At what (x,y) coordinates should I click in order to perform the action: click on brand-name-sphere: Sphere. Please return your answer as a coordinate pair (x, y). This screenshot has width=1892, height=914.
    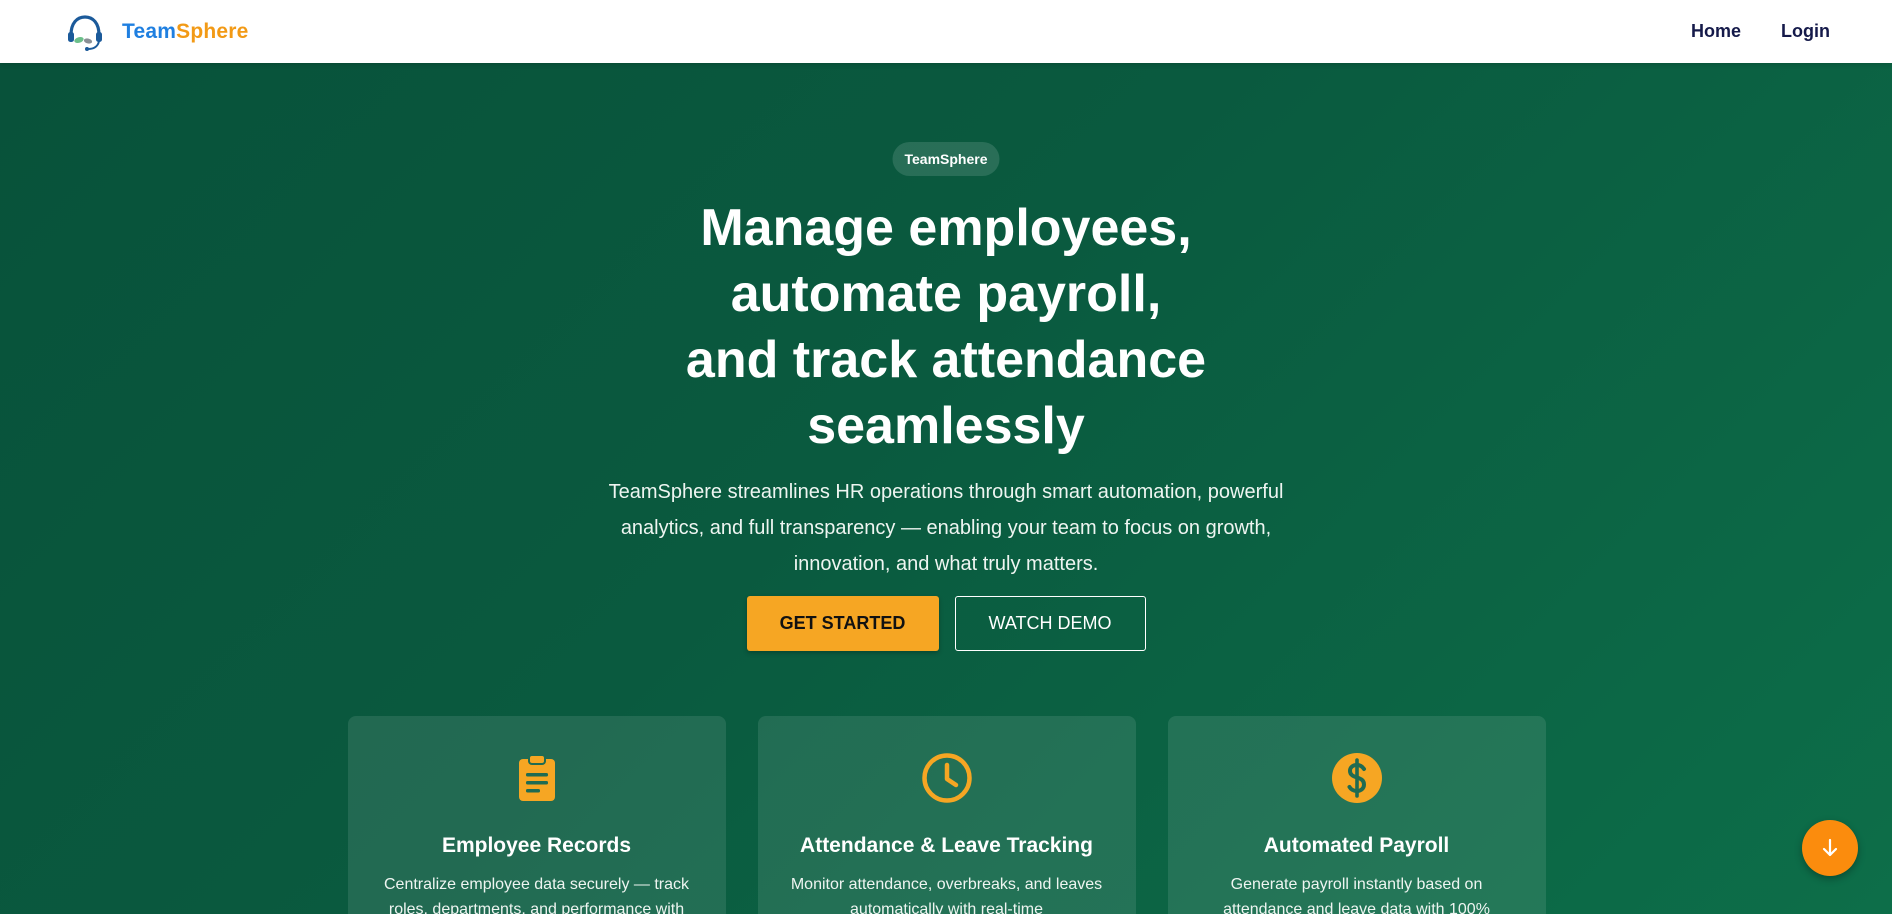
    Looking at the image, I should click on (212, 31).